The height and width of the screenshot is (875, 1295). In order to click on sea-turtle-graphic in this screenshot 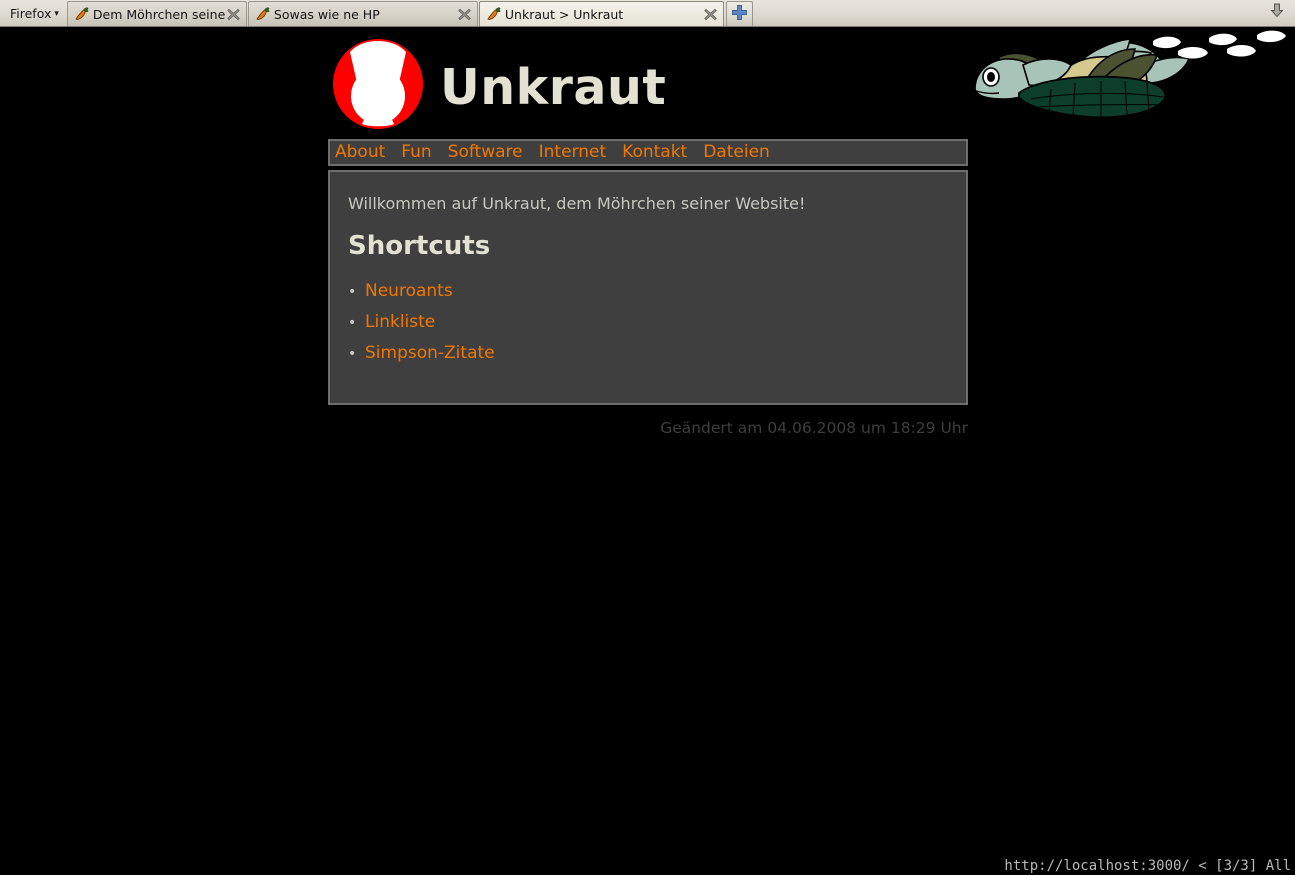, I will do `click(1130, 77)`.